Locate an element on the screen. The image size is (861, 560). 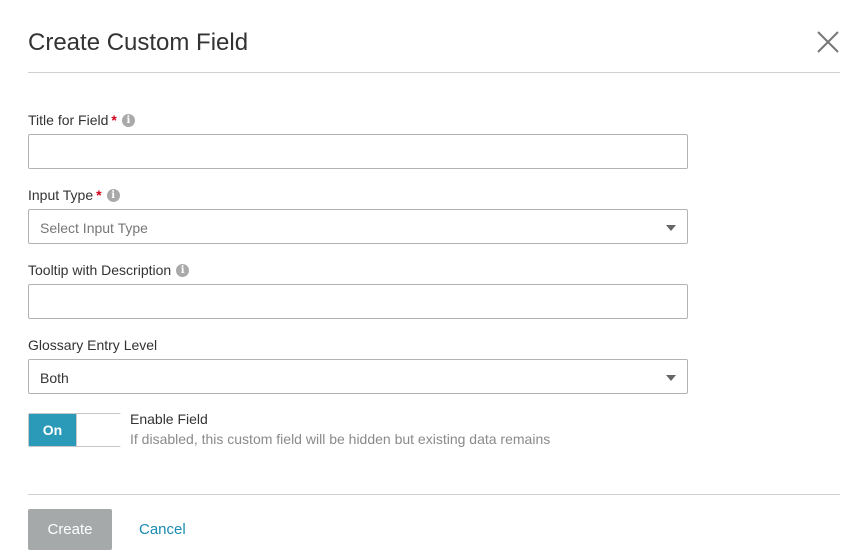
tooltip-description-label-text: Tooltip with Description is located at coordinates (100, 270).